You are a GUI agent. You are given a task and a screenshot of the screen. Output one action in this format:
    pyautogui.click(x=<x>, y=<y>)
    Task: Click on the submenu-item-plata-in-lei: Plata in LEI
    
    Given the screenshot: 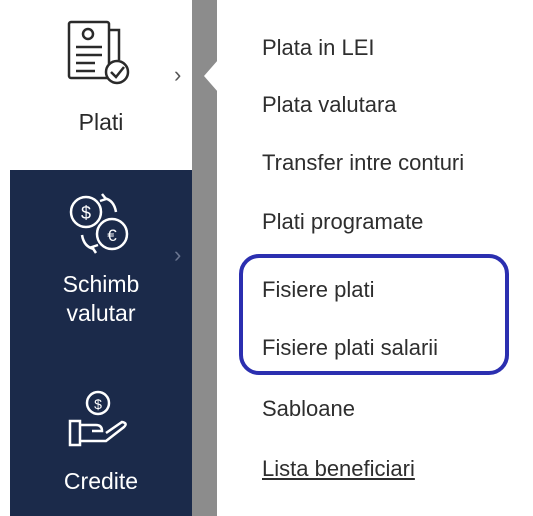 What is the action you would take?
    pyautogui.click(x=318, y=48)
    